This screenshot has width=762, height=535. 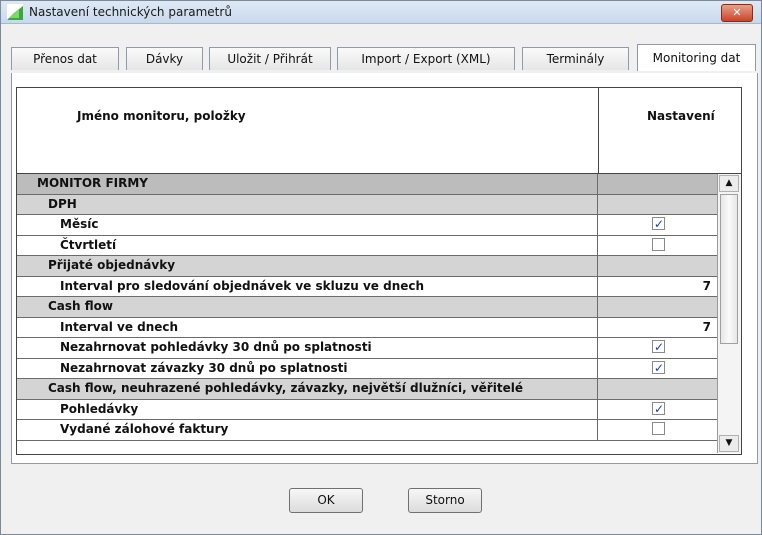 What do you see at coordinates (307, 245) in the screenshot?
I see `row-label: Čtvrtletí` at bounding box center [307, 245].